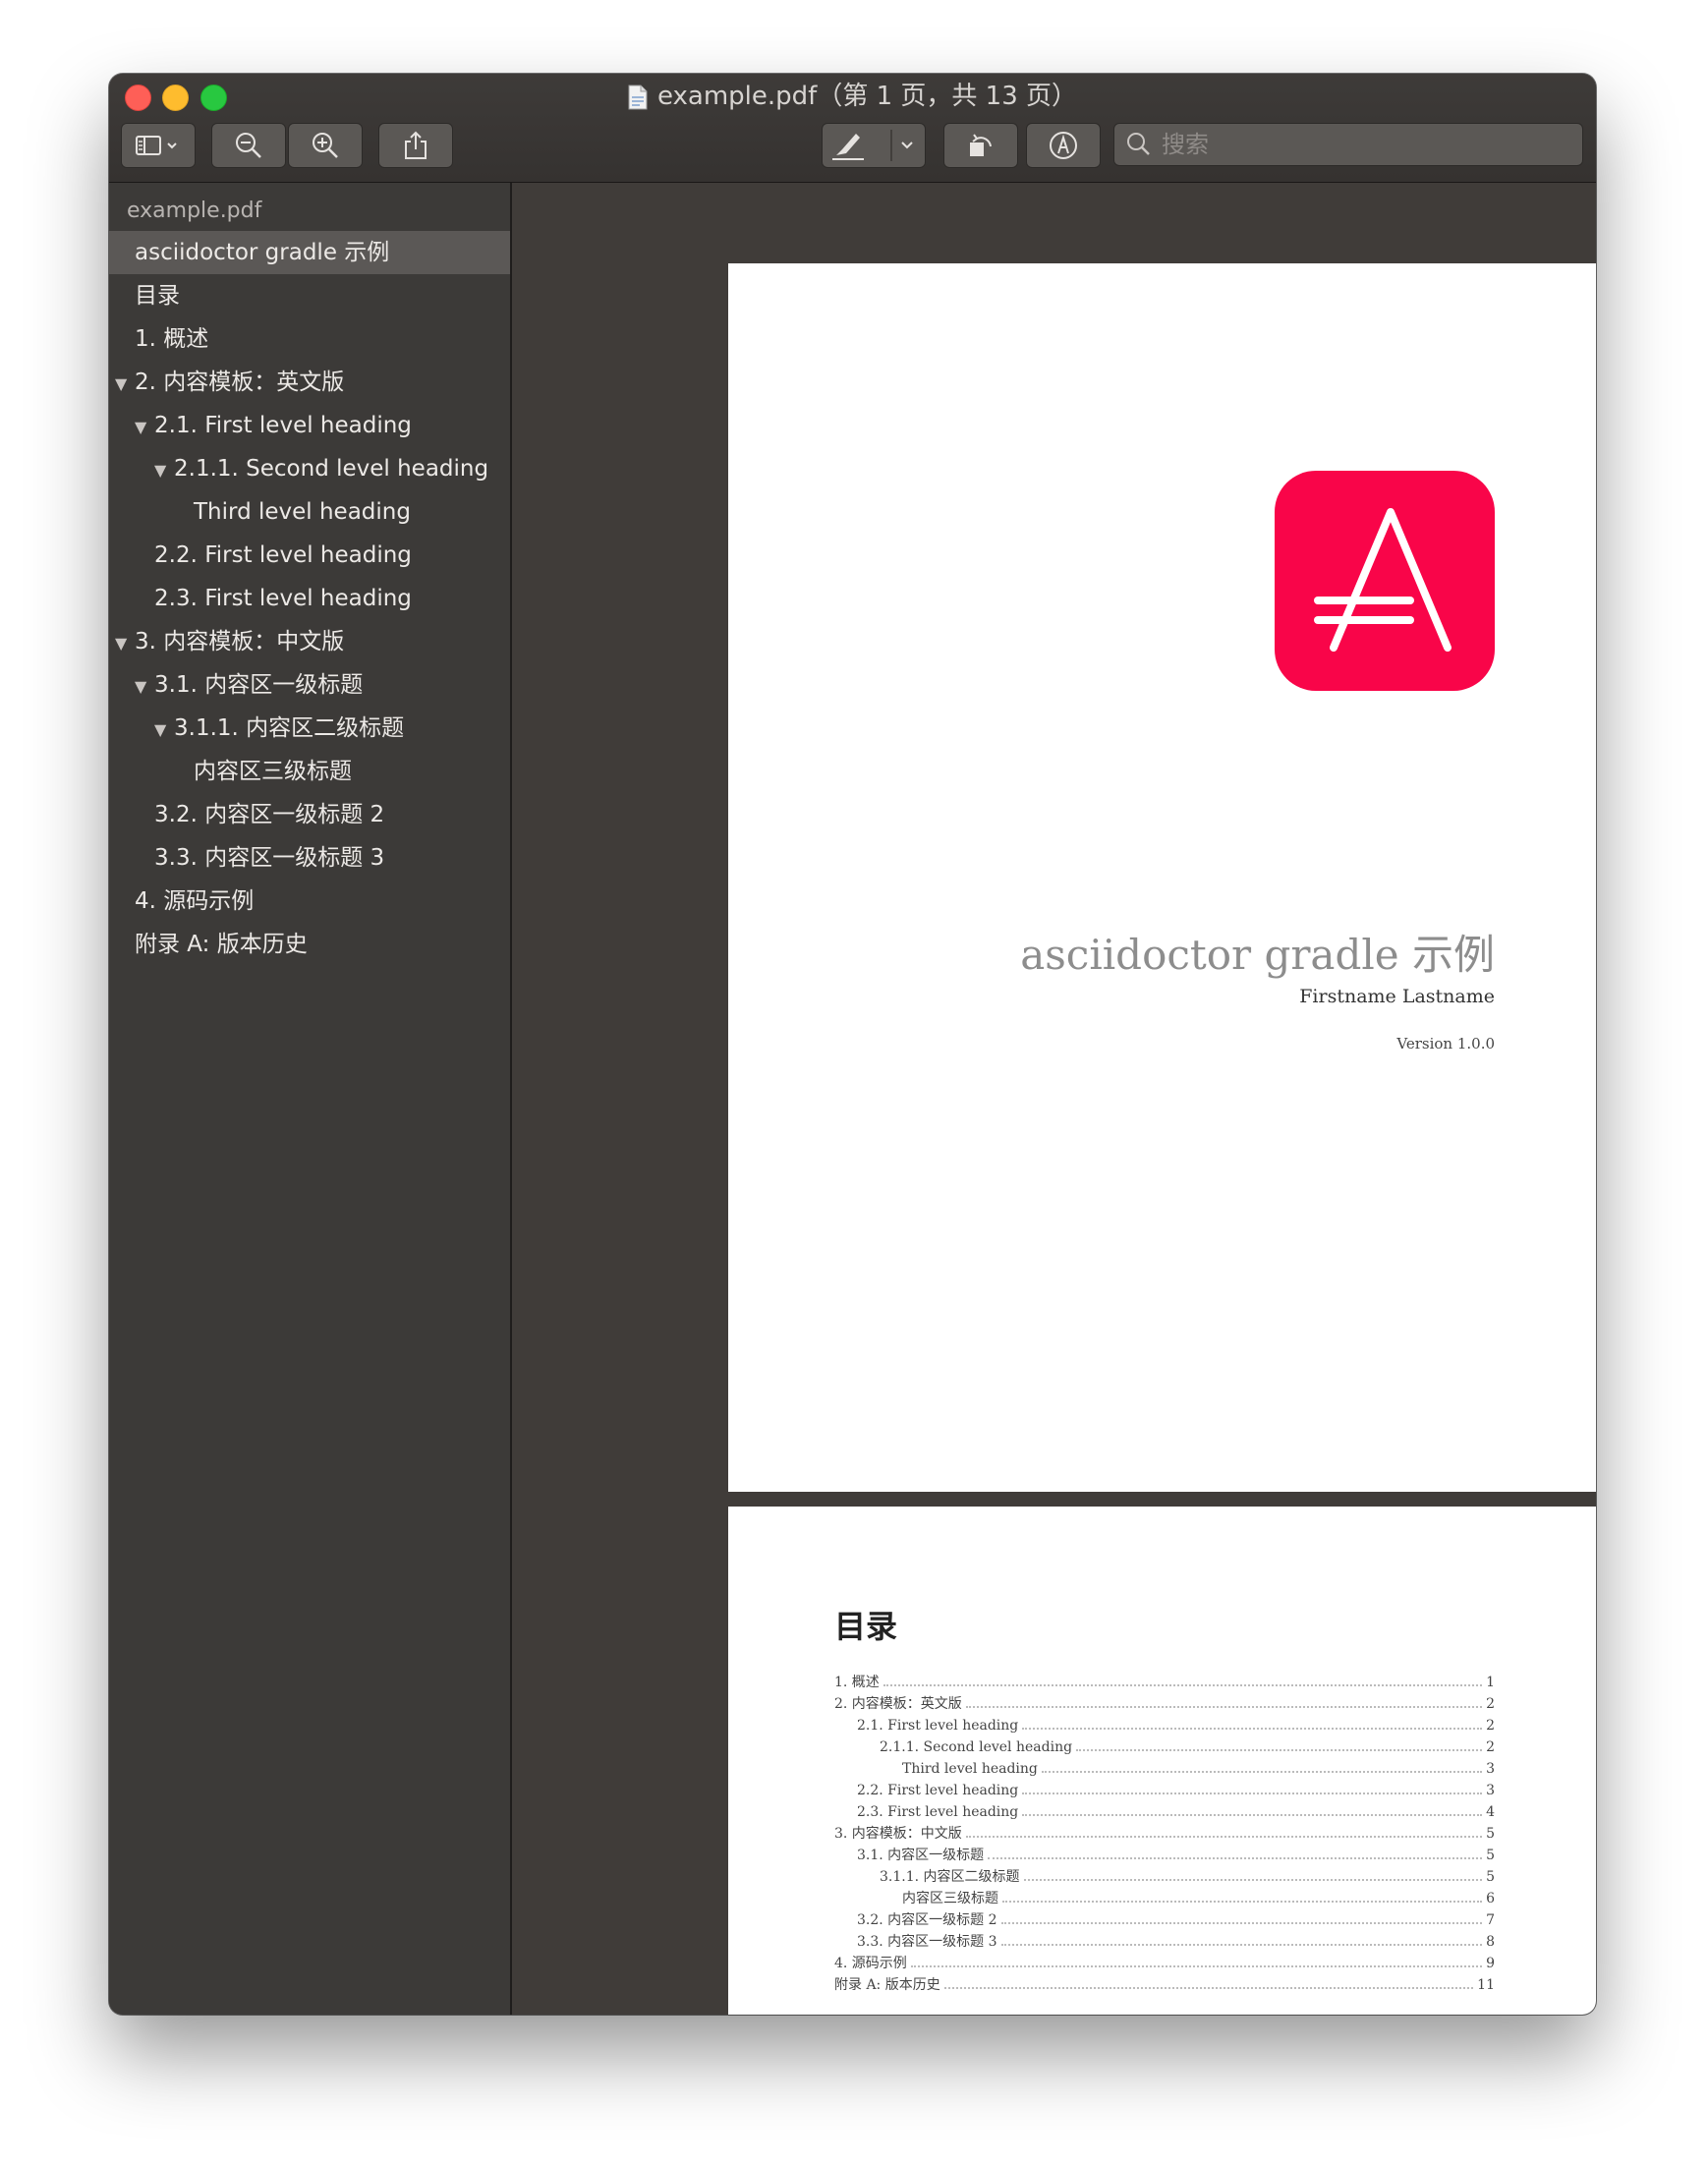 The image size is (1708, 2162). I want to click on outline-item-label: 目录, so click(157, 296).